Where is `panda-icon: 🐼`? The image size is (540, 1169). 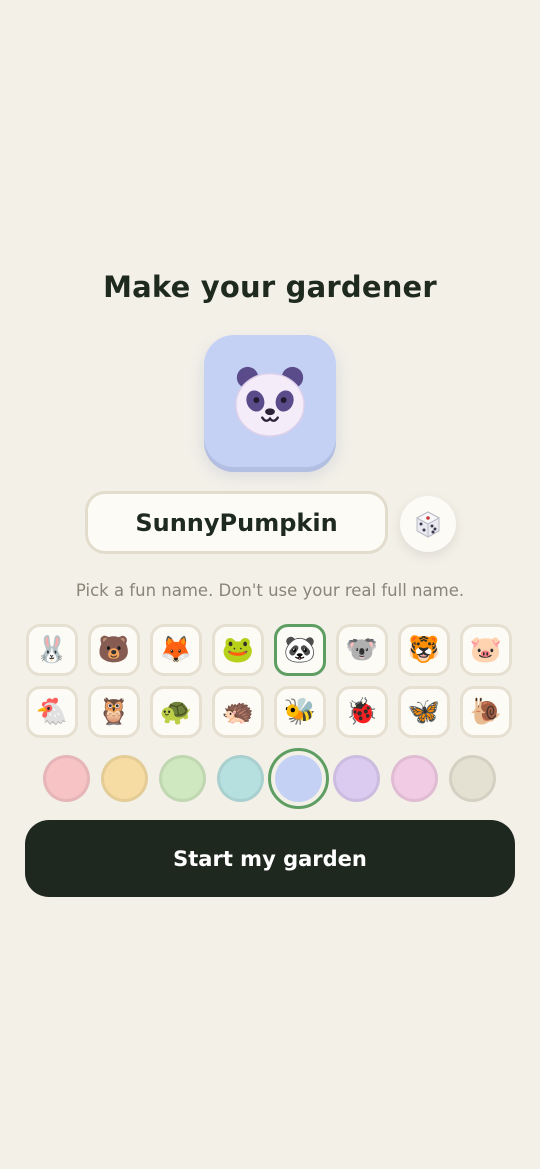
panda-icon: 🐼 is located at coordinates (300, 650).